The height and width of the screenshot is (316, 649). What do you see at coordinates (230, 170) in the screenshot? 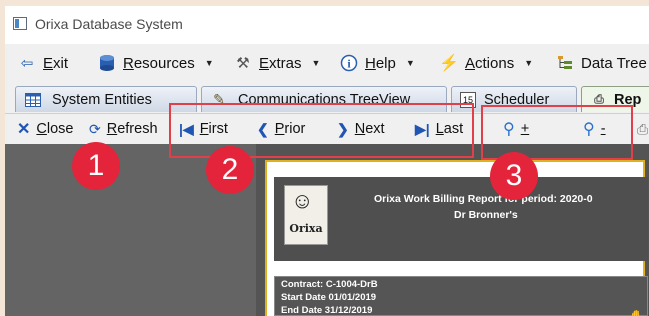
I see `callout-badge-2: 2` at bounding box center [230, 170].